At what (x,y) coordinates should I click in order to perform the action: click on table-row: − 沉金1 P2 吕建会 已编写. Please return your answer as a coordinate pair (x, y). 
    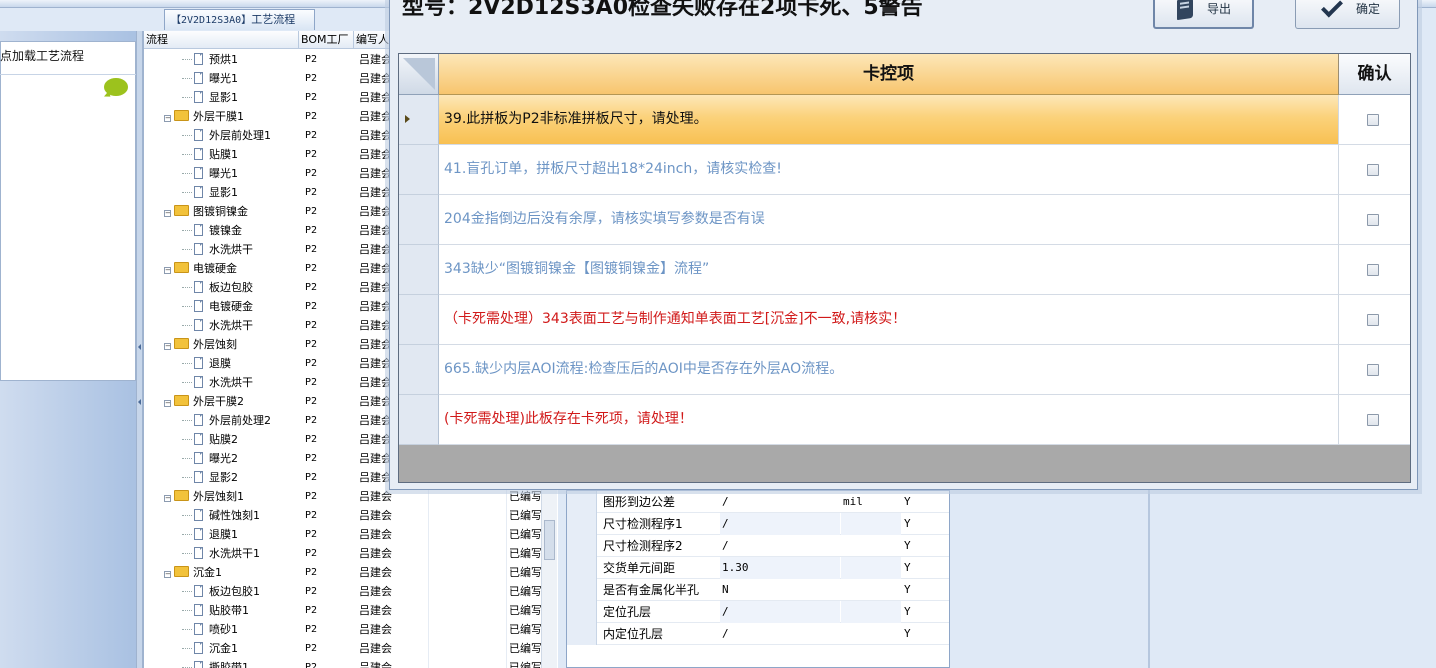
    Looking at the image, I should click on (351, 572).